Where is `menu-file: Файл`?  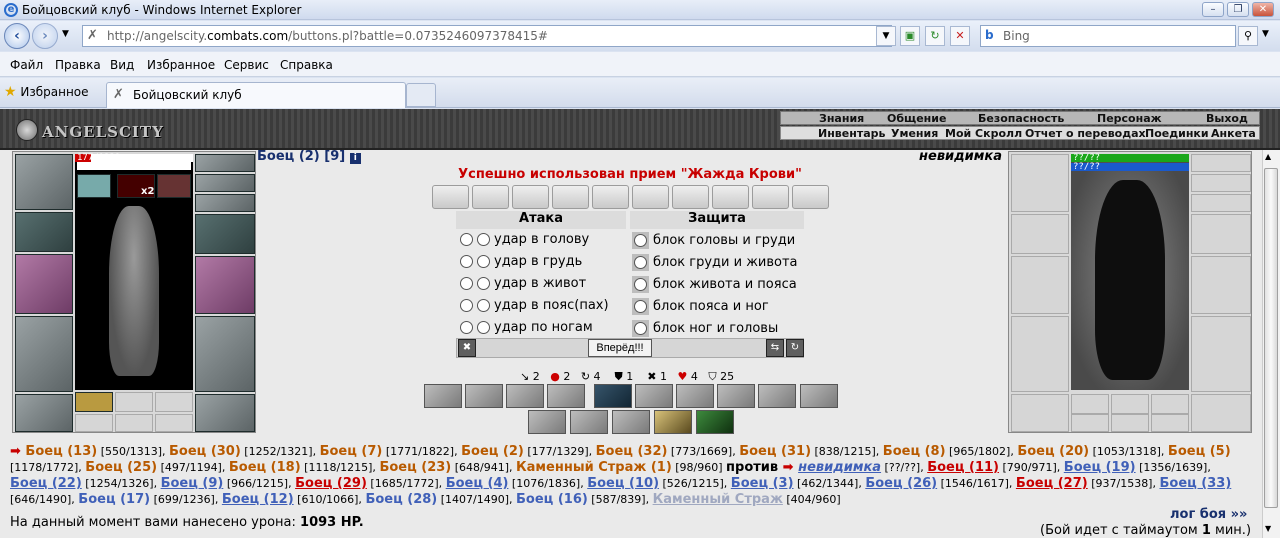
menu-file: Файл is located at coordinates (26, 65).